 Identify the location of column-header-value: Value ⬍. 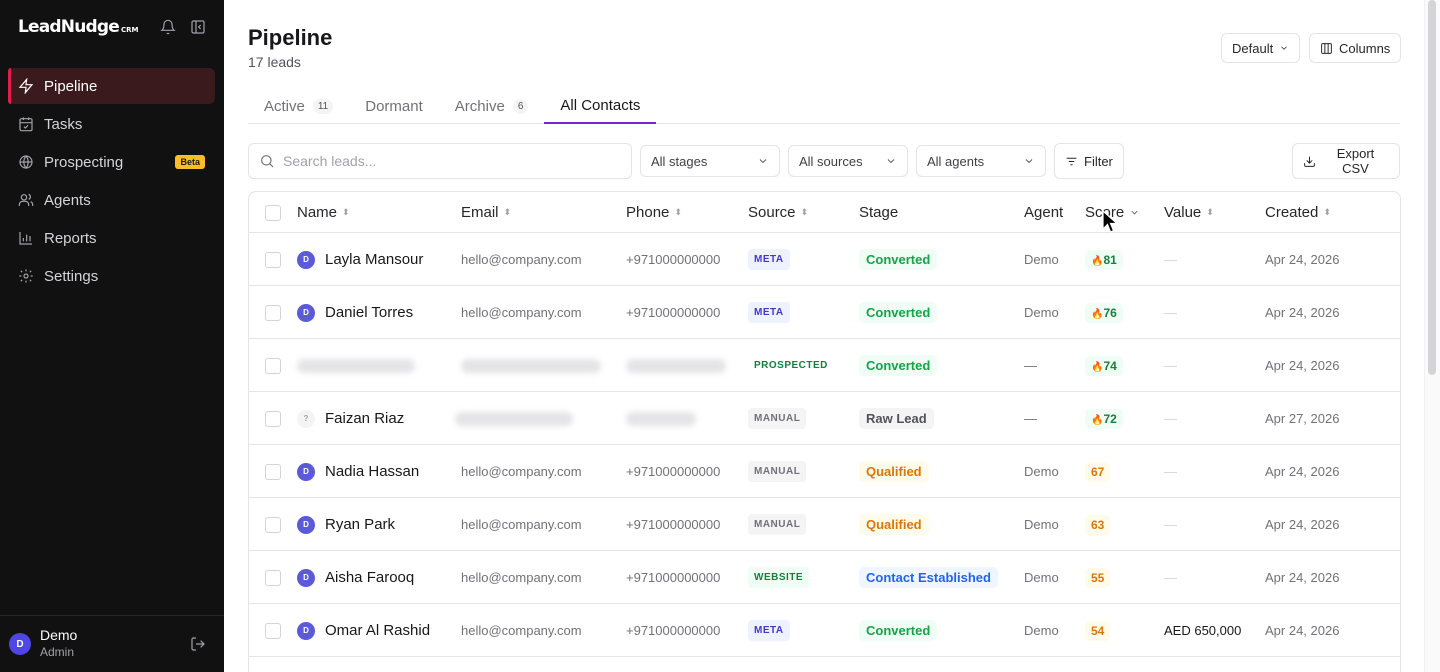
(1189, 212).